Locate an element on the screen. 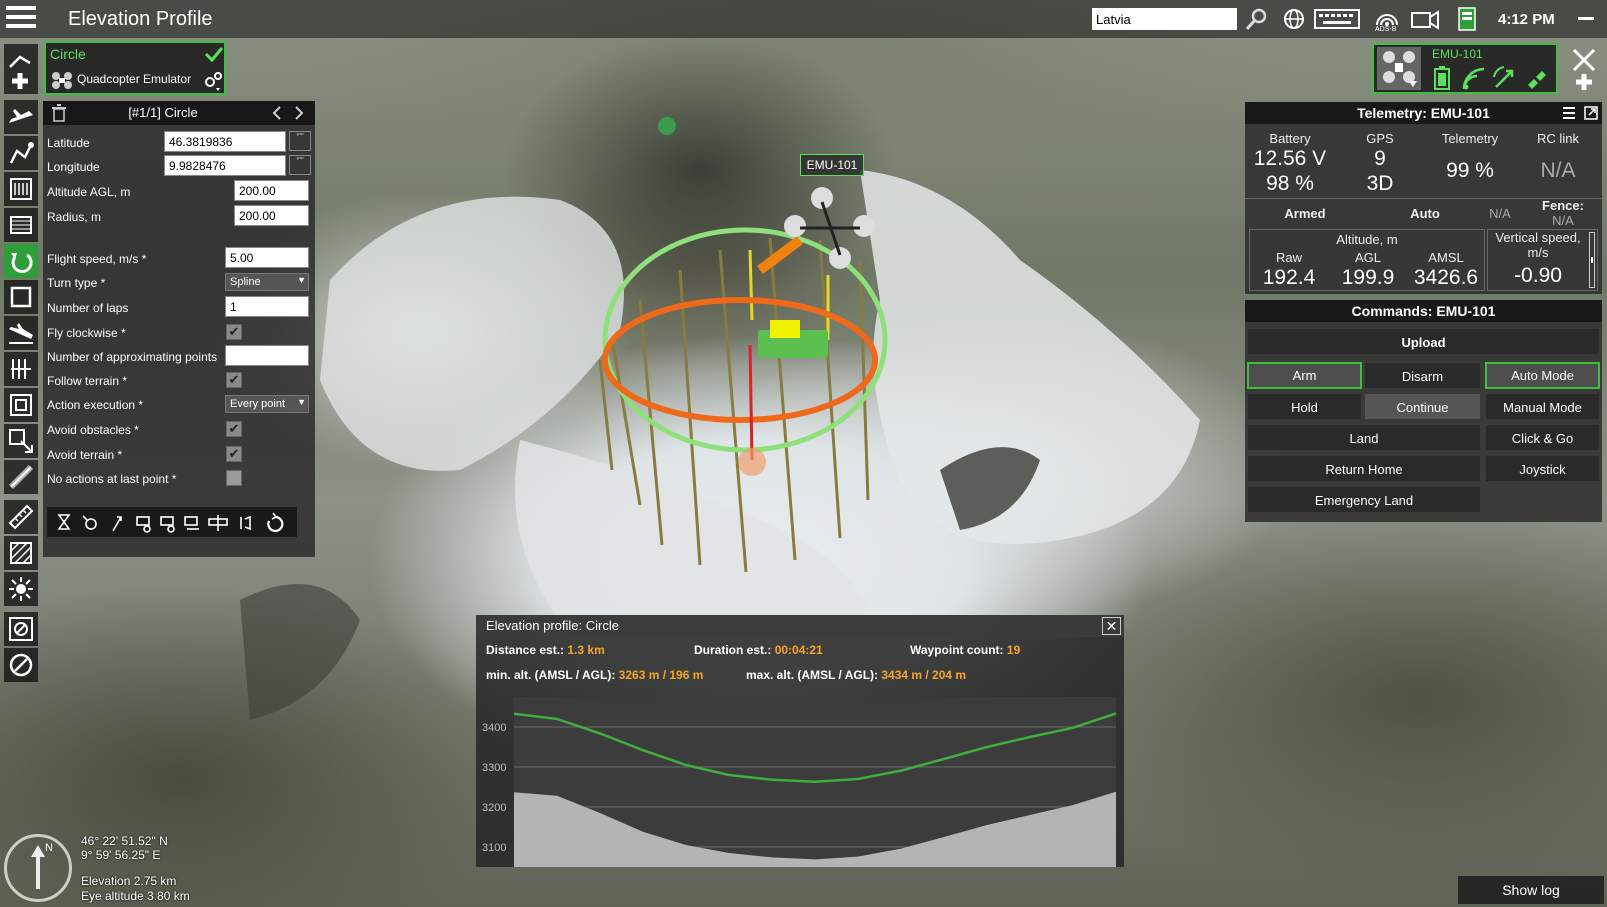  flight-mode-status: Auto is located at coordinates (1425, 213).